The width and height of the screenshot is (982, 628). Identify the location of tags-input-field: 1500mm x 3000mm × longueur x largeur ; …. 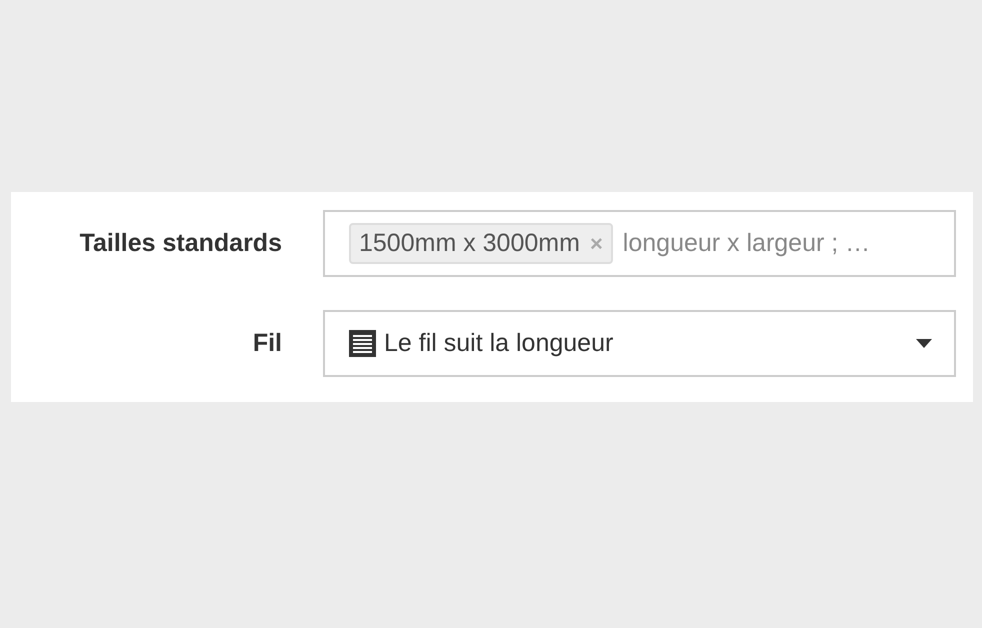
(639, 243).